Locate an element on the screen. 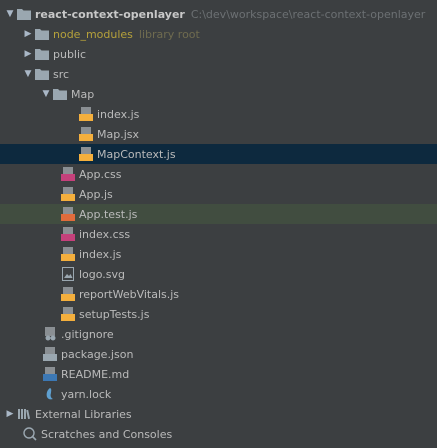 The width and height of the screenshot is (437, 448). tree-row-public: ▶ public is located at coordinates (218, 54).